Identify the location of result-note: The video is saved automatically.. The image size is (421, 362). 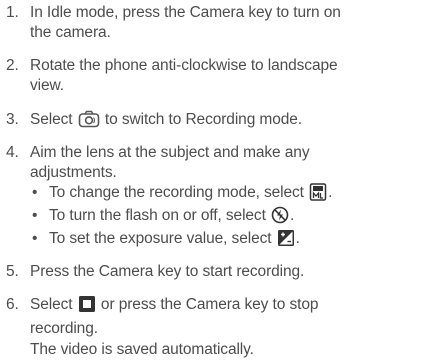
(142, 349).